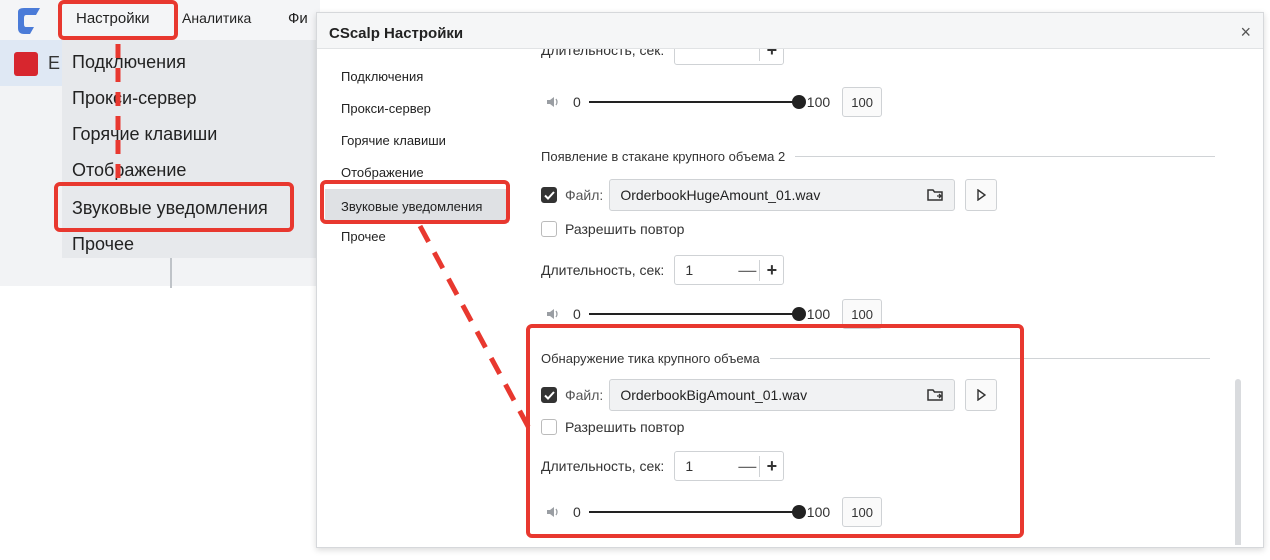  I want to click on checkbox-check-icon, so click(549, 195).